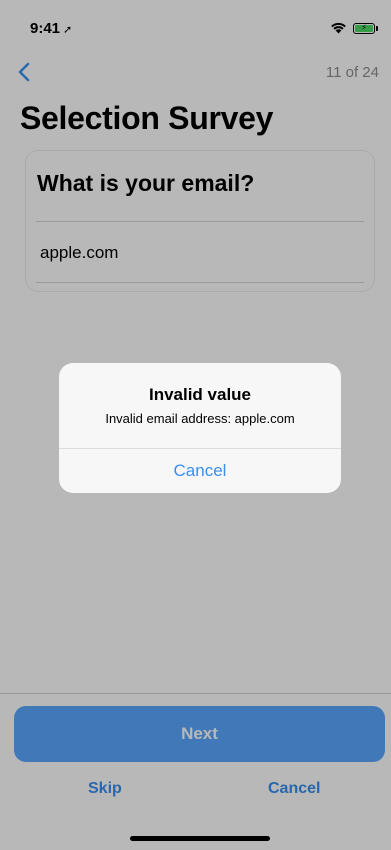 The width and height of the screenshot is (391, 850). Describe the element at coordinates (200, 418) in the screenshot. I see `alert-message: Invalid email address: apple.com` at that location.